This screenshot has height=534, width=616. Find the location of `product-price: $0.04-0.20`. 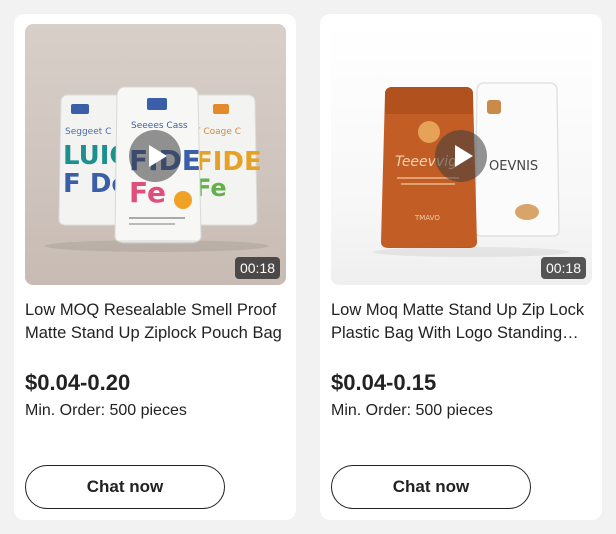

product-price: $0.04-0.20 is located at coordinates (78, 382).